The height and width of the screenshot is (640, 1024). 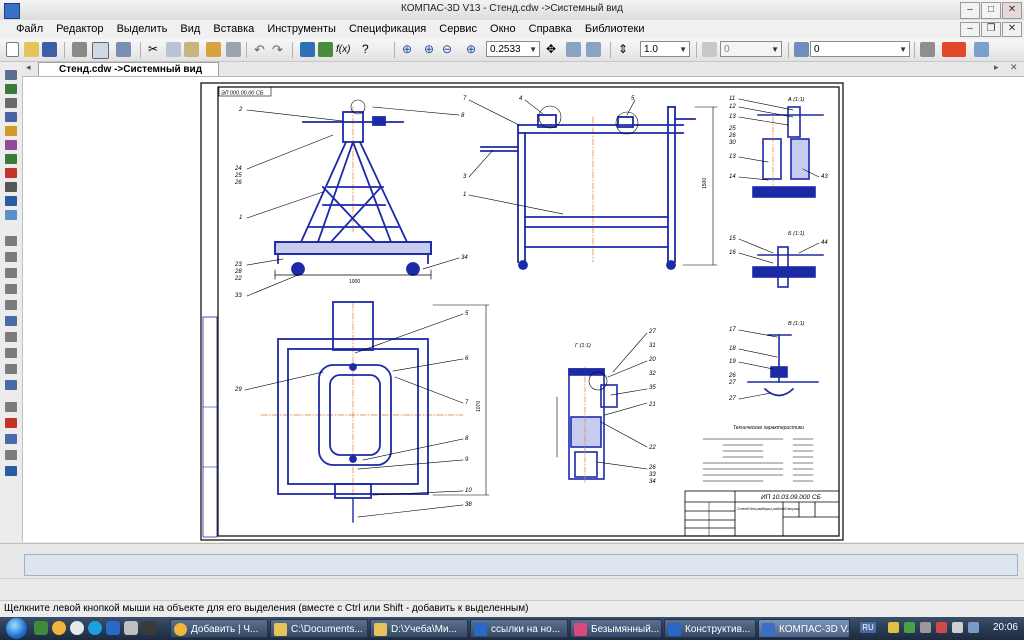 I want to click on step-cursor-icon: ⇕, so click(x=625, y=49).